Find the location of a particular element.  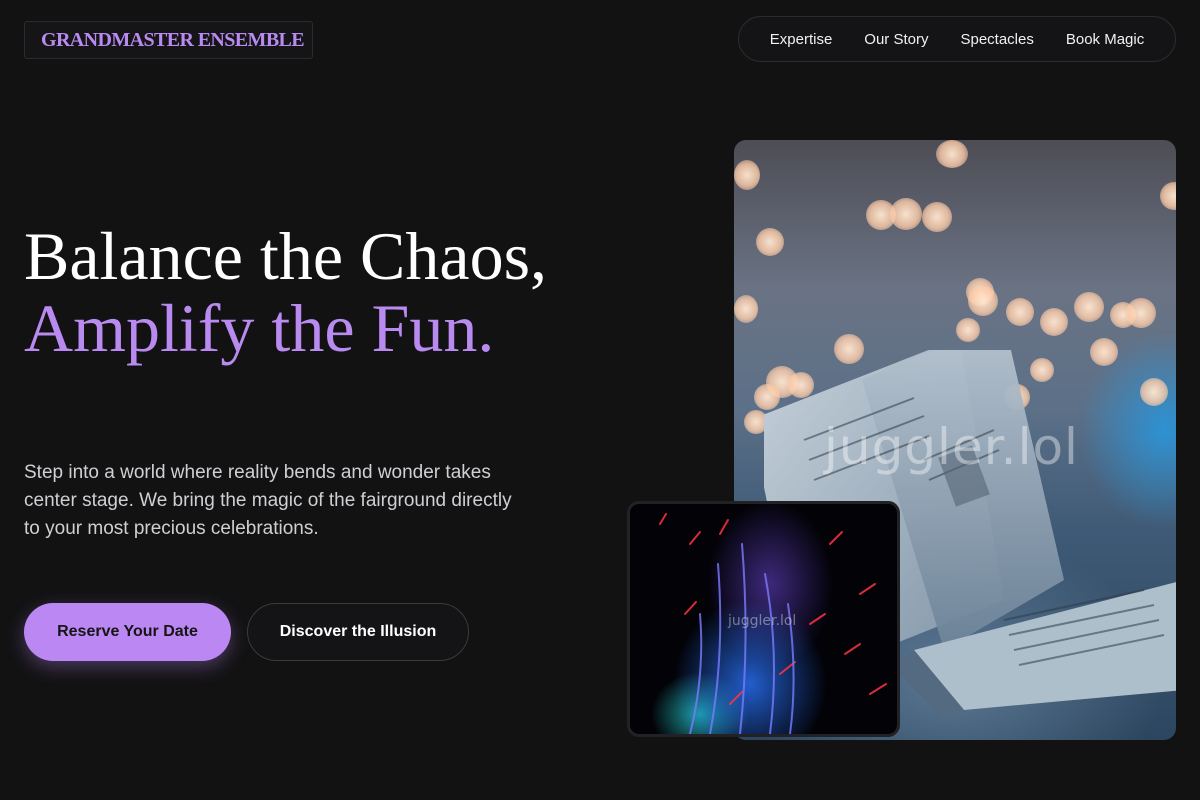

photo-watermark: juggler.lol is located at coordinates (951, 447).